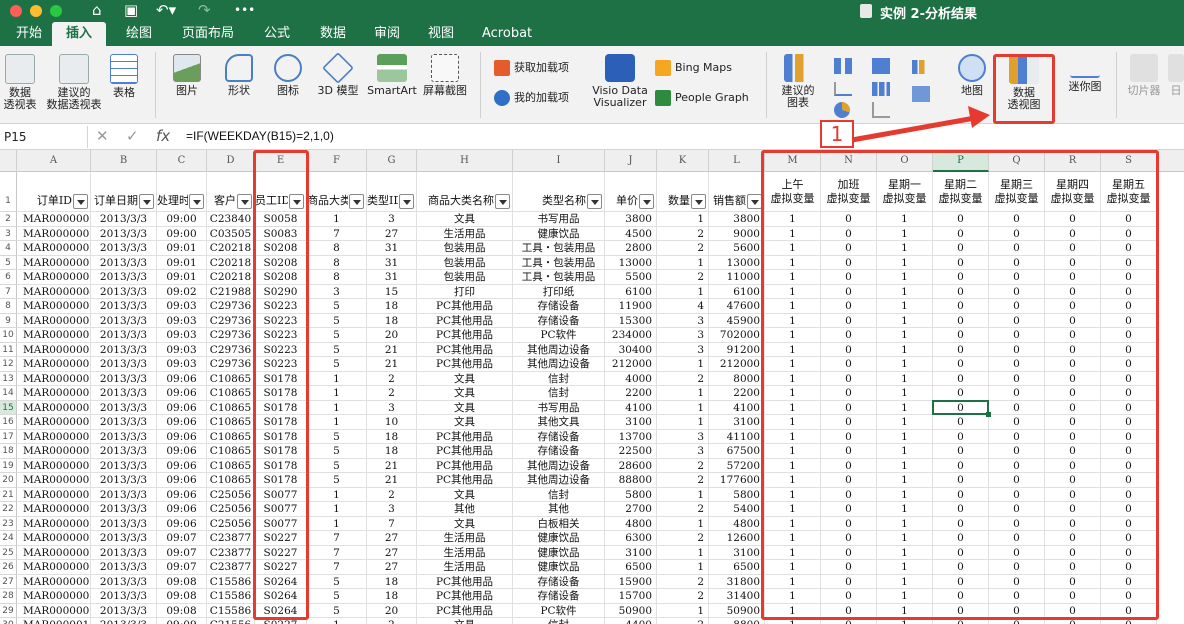 The height and width of the screenshot is (624, 1184). Describe the element at coordinates (8, 219) in the screenshot. I see `row-header: 2` at that location.